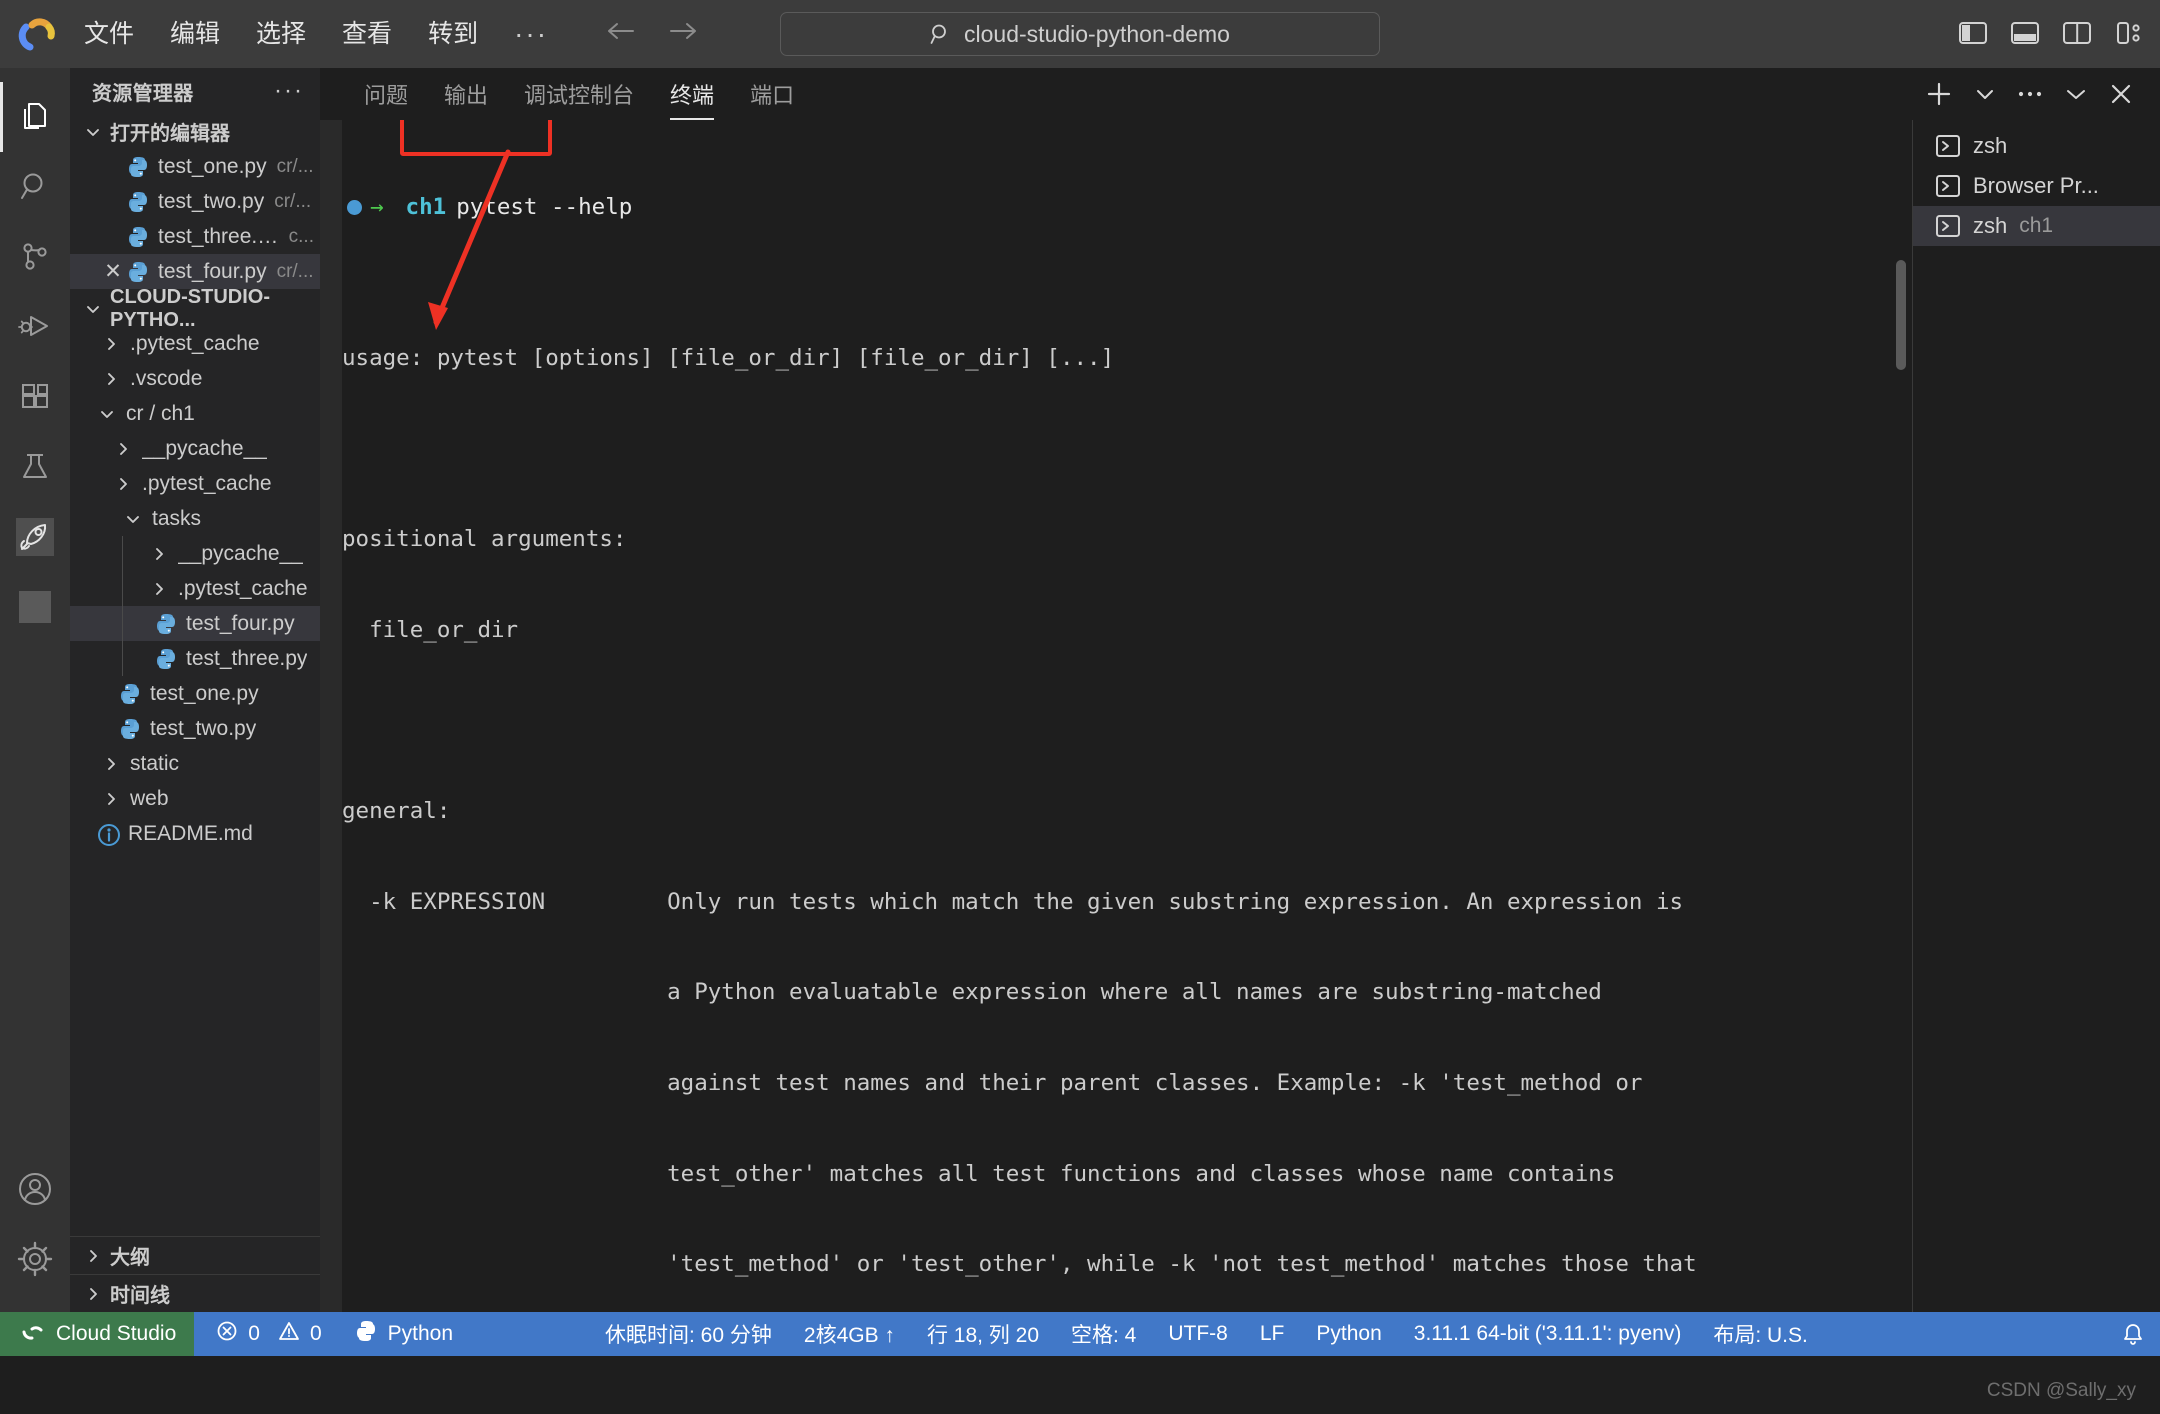 The height and width of the screenshot is (1414, 2160). Describe the element at coordinates (386, 94) in the screenshot. I see `tab-problems: 问题` at that location.